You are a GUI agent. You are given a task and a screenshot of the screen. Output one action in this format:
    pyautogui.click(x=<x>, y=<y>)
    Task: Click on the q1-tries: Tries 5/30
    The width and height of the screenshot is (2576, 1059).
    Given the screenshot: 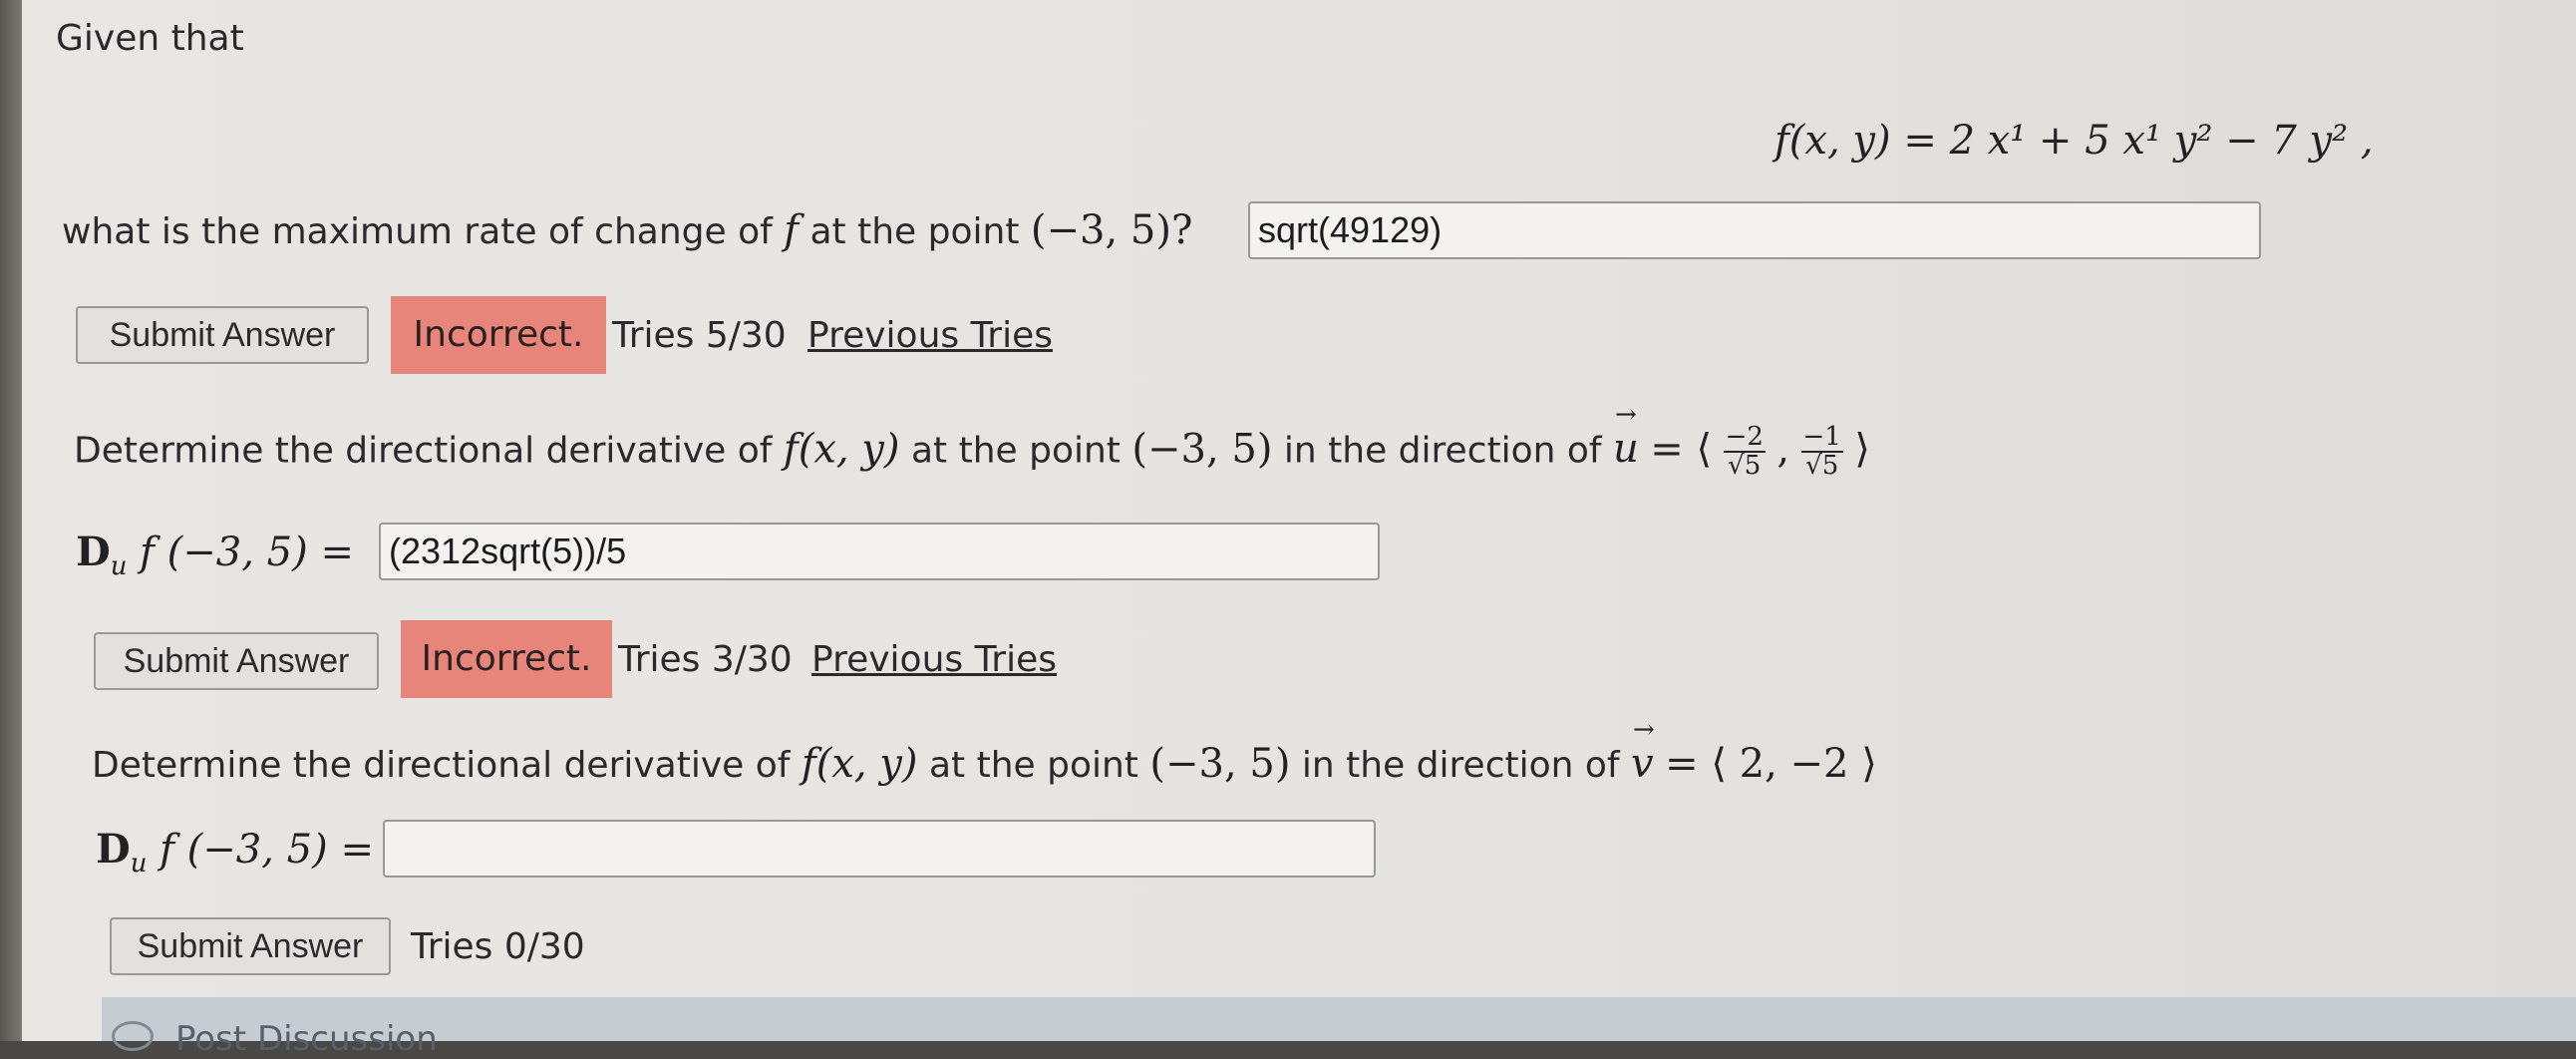 What is the action you would take?
    pyautogui.click(x=699, y=335)
    